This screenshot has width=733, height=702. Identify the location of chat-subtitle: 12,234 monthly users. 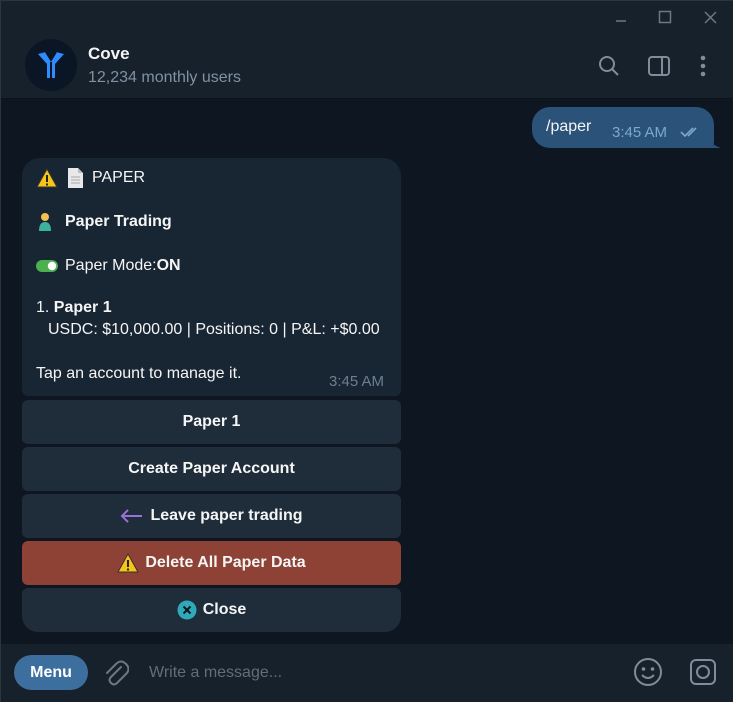
(164, 77).